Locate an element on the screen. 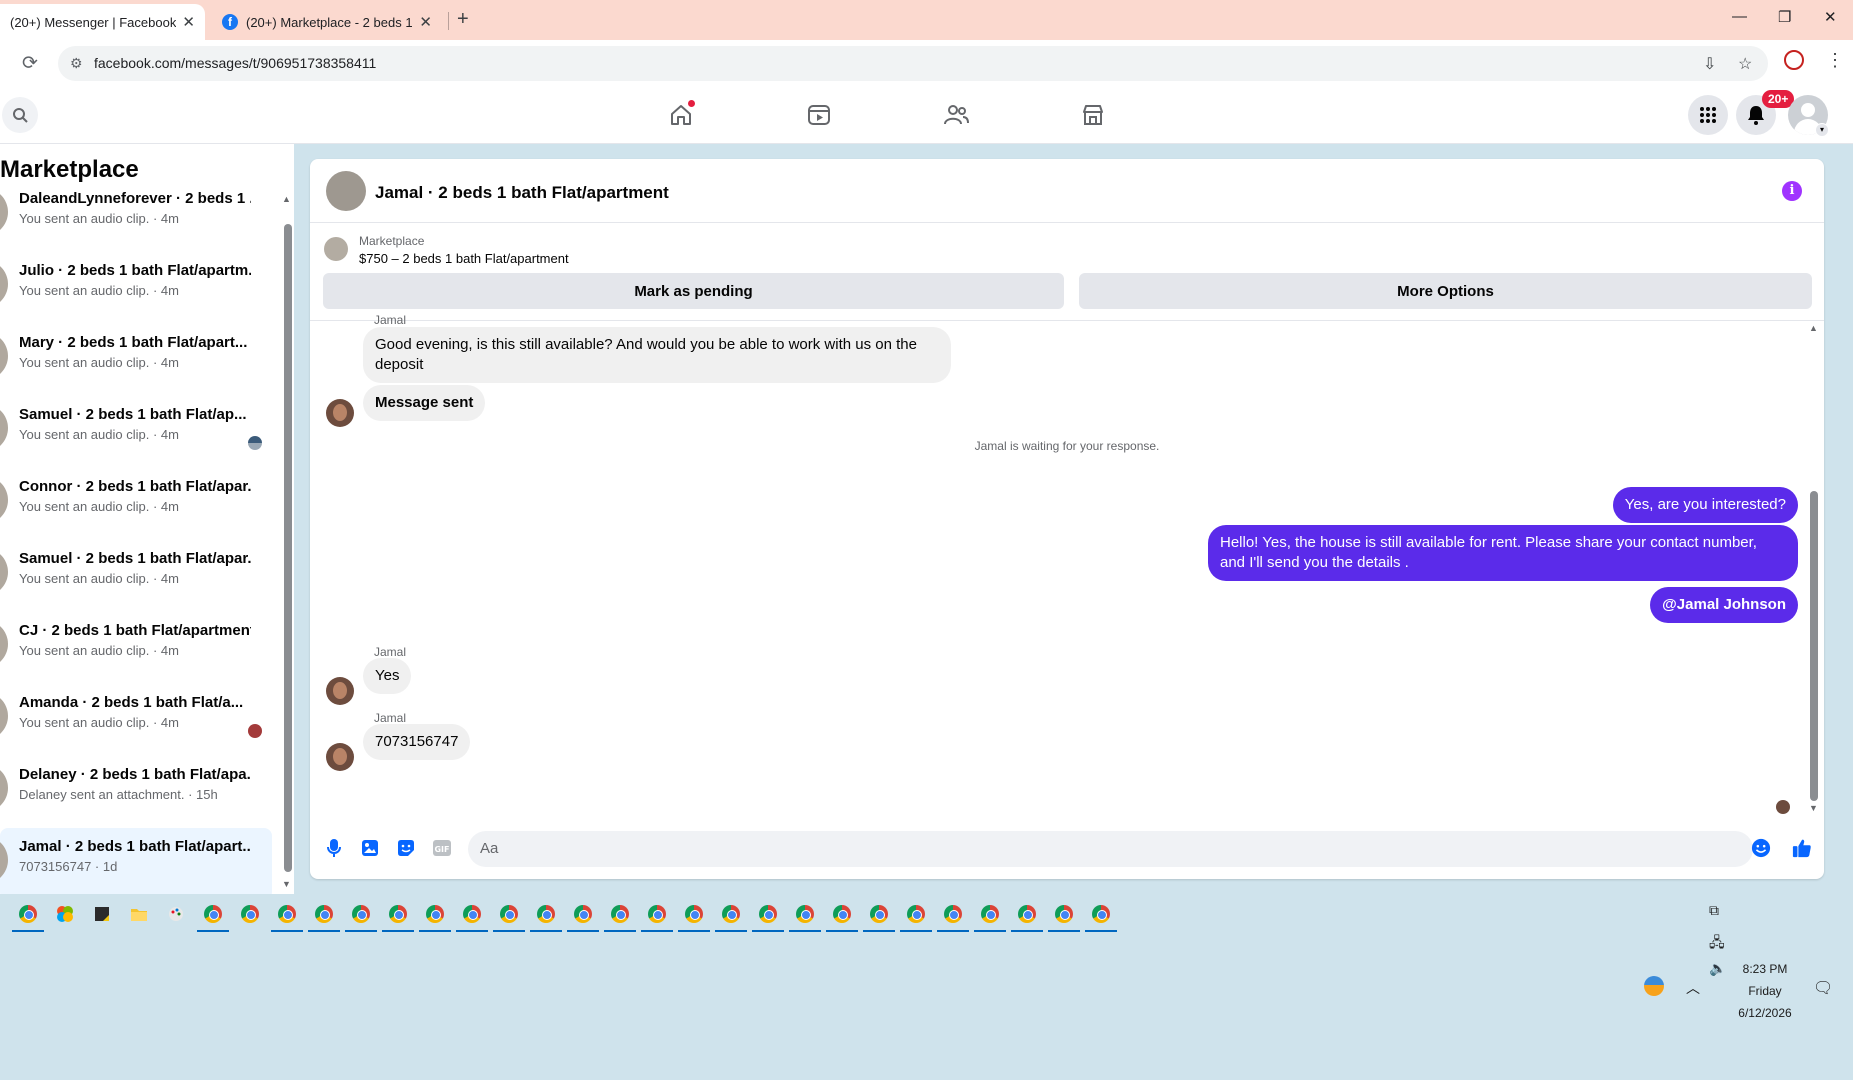  home-icon is located at coordinates (681, 115).